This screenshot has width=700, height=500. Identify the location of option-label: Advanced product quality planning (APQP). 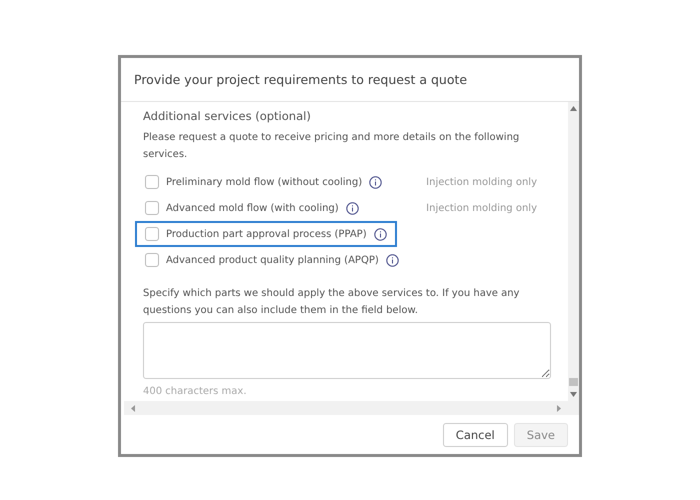
(272, 260).